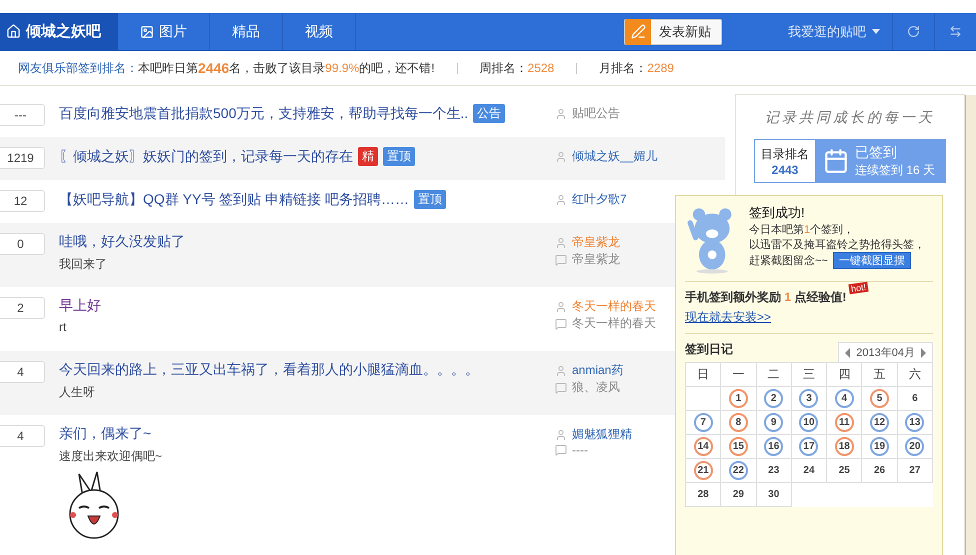 Image resolution: width=976 pixels, height=555 pixels. I want to click on last-reply-user: 帝皇紫龙, so click(596, 259).